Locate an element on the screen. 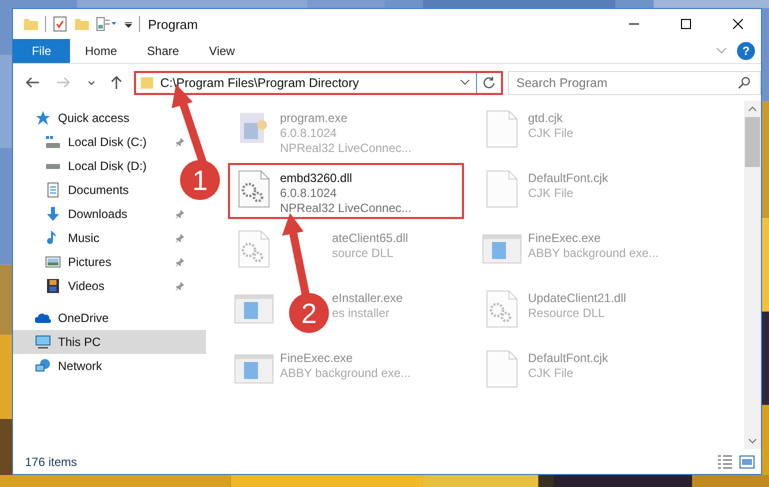  help-button: ? is located at coordinates (746, 51).